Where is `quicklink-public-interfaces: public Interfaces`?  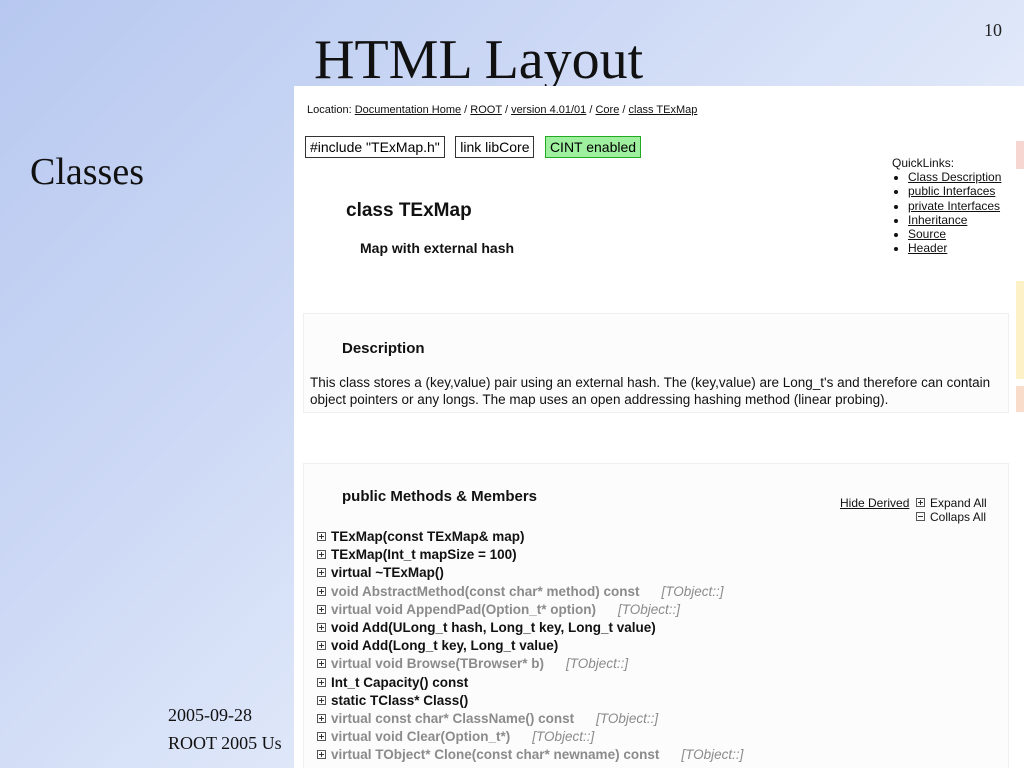 quicklink-public-interfaces: public Interfaces is located at coordinates (951, 191).